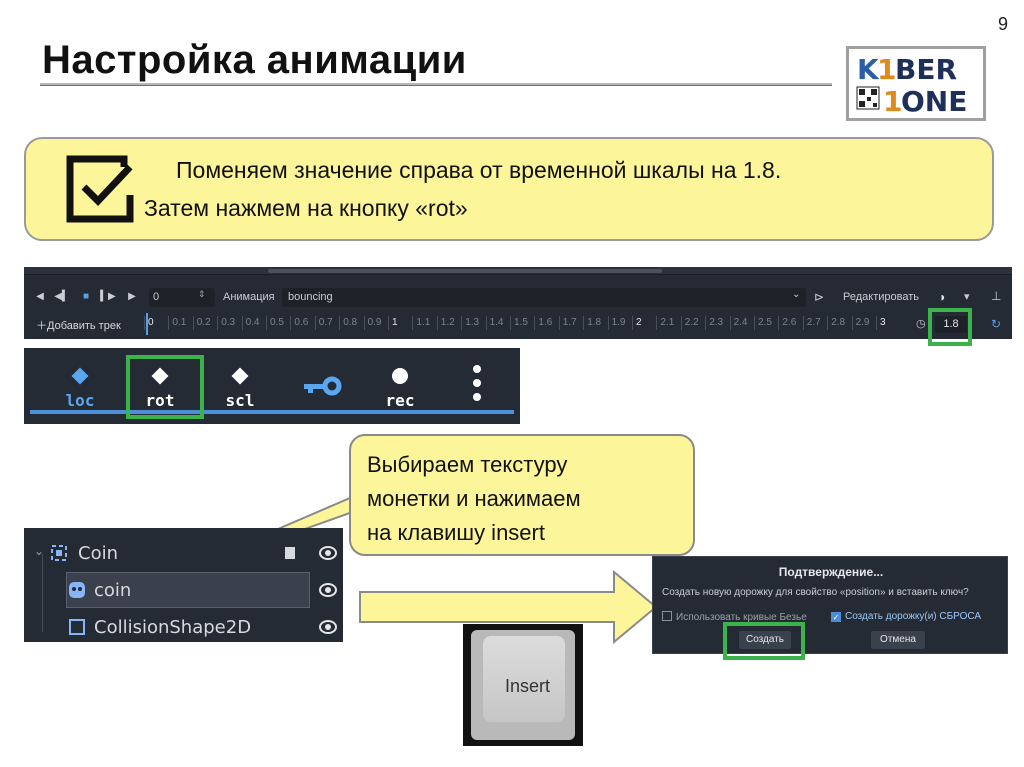 The width and height of the screenshot is (1024, 767). What do you see at coordinates (86, 297) in the screenshot?
I see `stop-icon: ■` at bounding box center [86, 297].